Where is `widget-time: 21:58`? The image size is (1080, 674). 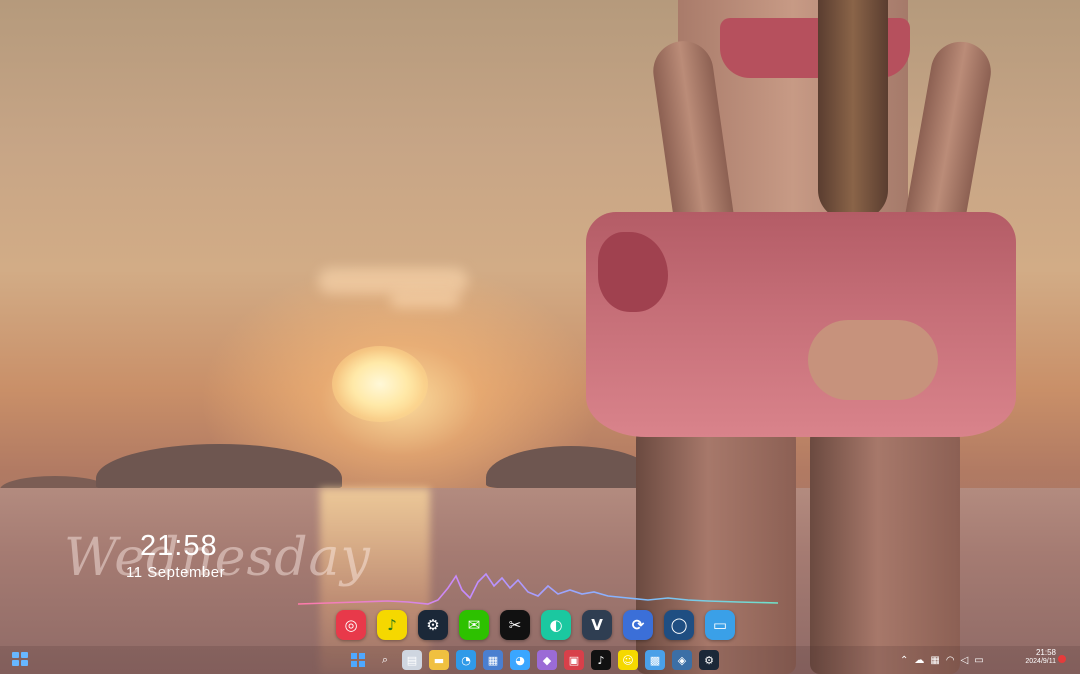
widget-time: 21:58 is located at coordinates (179, 546).